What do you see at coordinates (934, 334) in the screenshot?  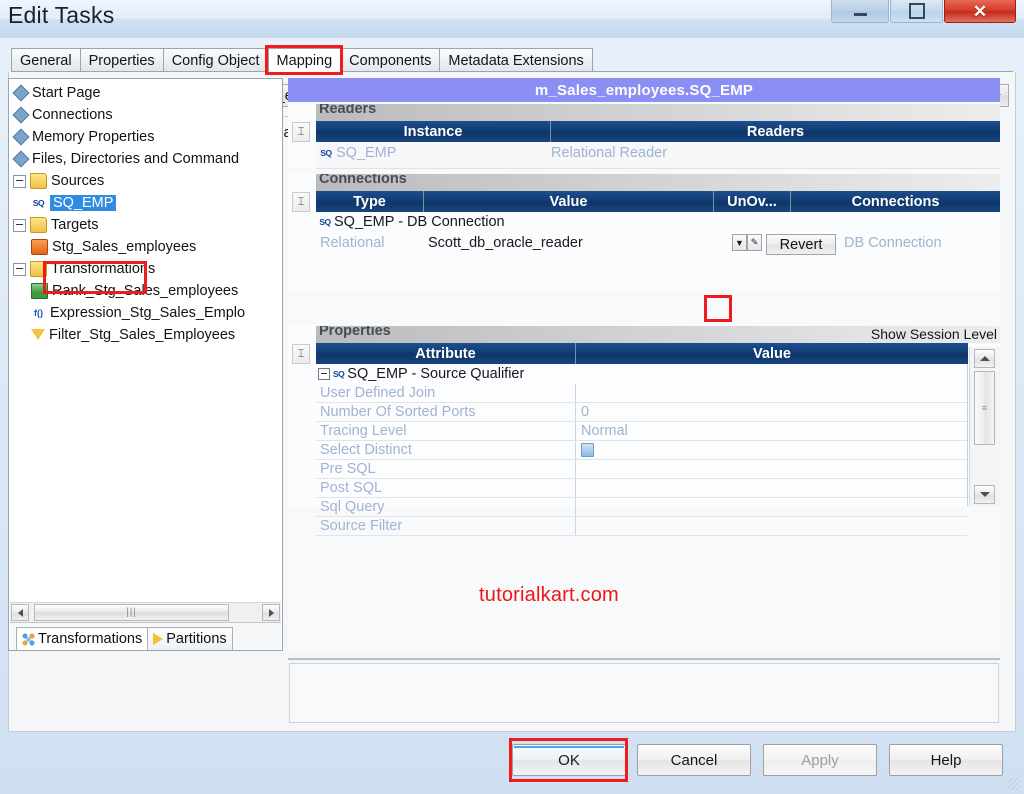 I see `show-session-level-label: Show Session Level` at bounding box center [934, 334].